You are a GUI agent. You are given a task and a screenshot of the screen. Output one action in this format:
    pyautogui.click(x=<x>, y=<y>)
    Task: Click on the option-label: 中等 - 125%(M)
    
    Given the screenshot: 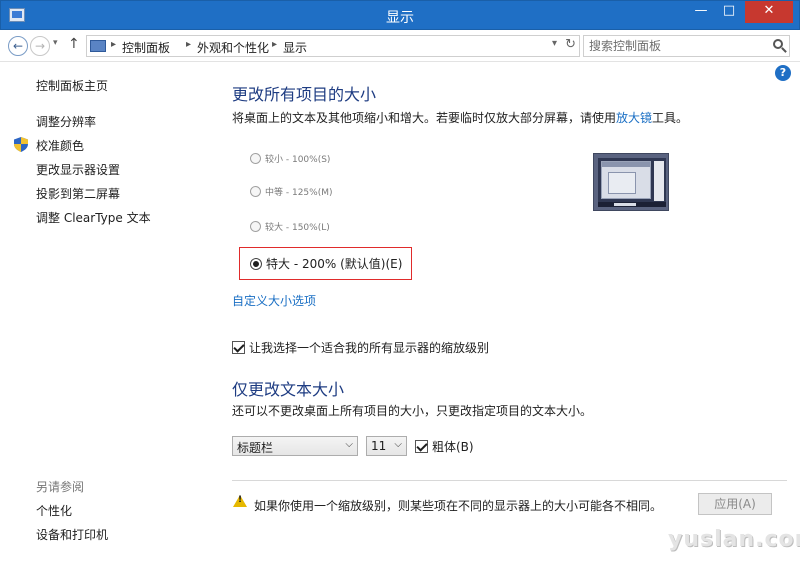 What is the action you would take?
    pyautogui.click(x=299, y=193)
    